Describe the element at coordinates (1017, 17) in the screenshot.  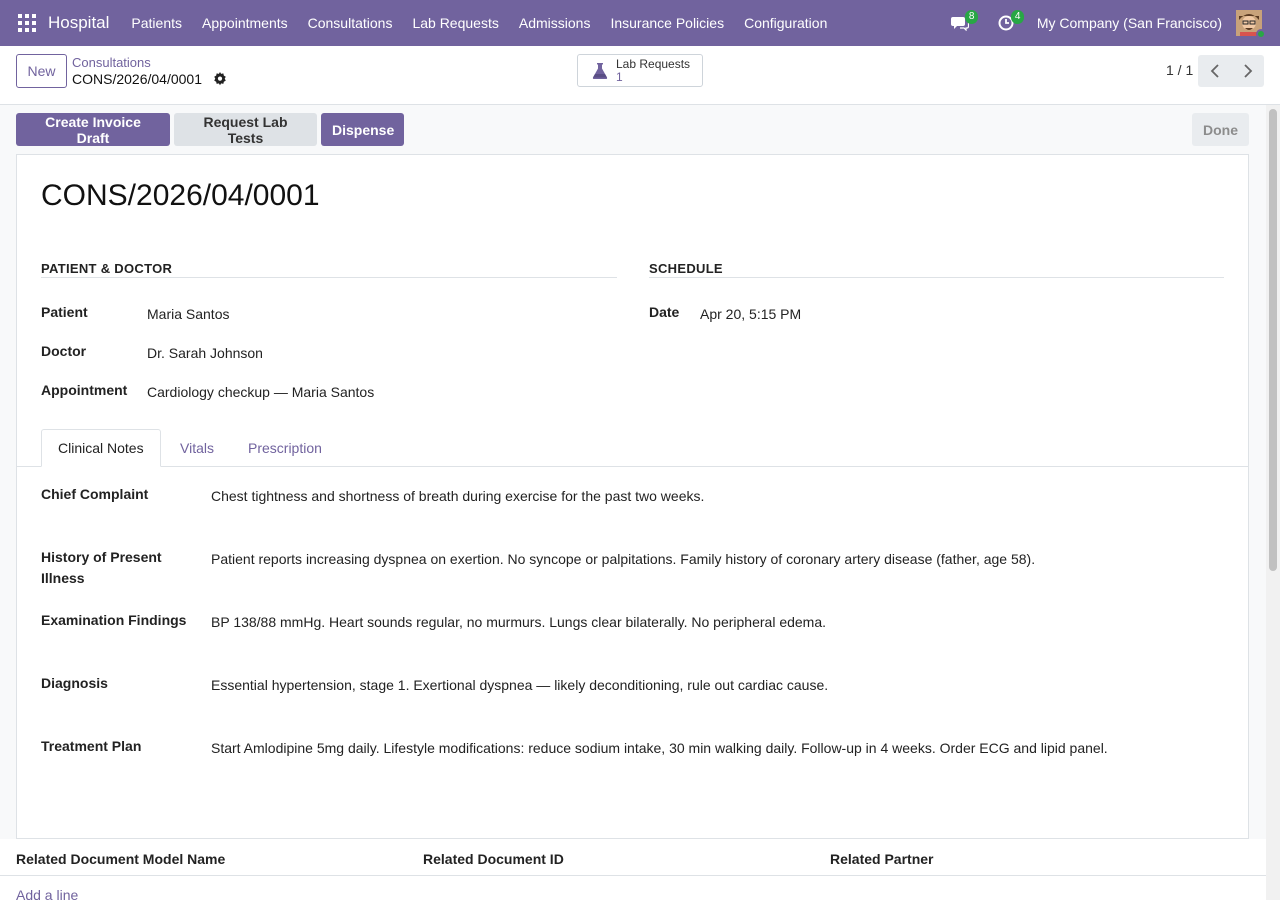
I see `activities-badge: 4` at that location.